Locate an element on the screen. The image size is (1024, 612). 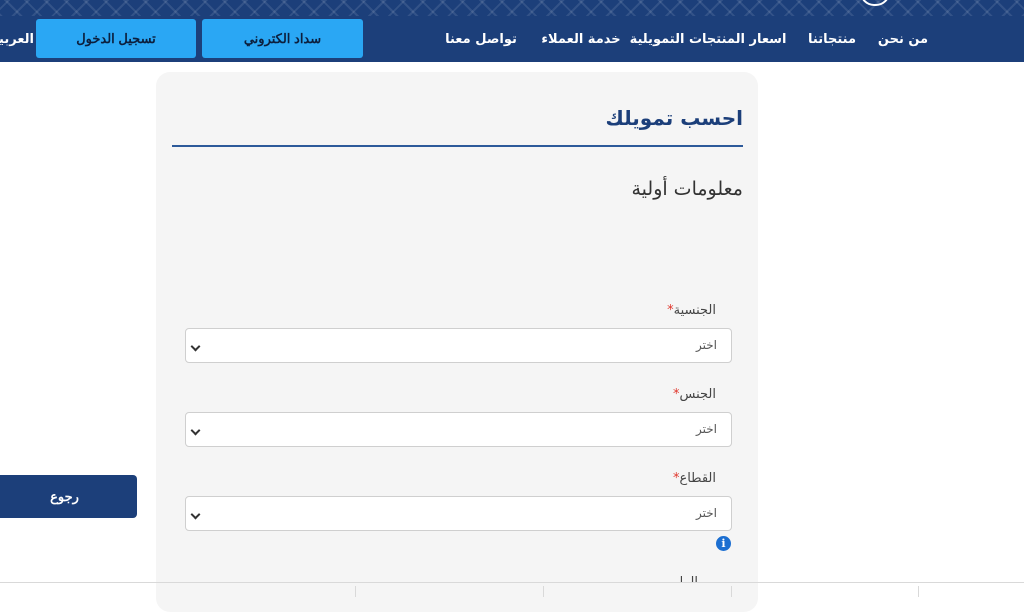
gender-label-text: الجنس is located at coordinates (697, 394).